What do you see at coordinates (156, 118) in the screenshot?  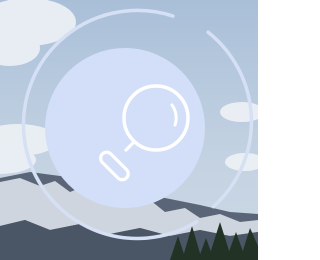 I see `magnifier-lens` at bounding box center [156, 118].